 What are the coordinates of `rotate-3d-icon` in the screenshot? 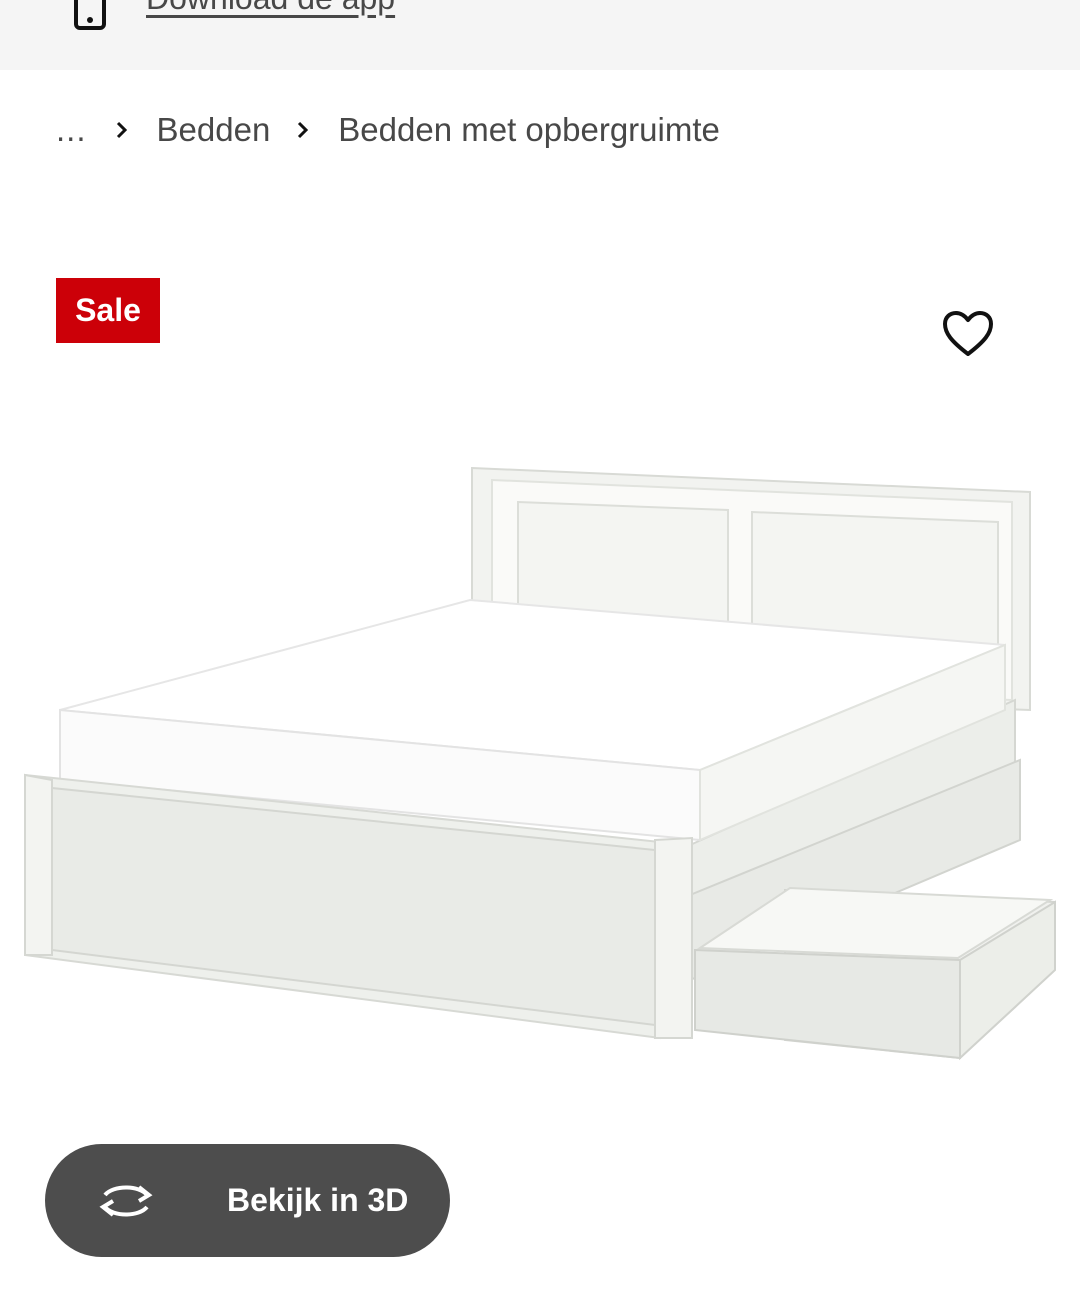 It's located at (126, 1200).